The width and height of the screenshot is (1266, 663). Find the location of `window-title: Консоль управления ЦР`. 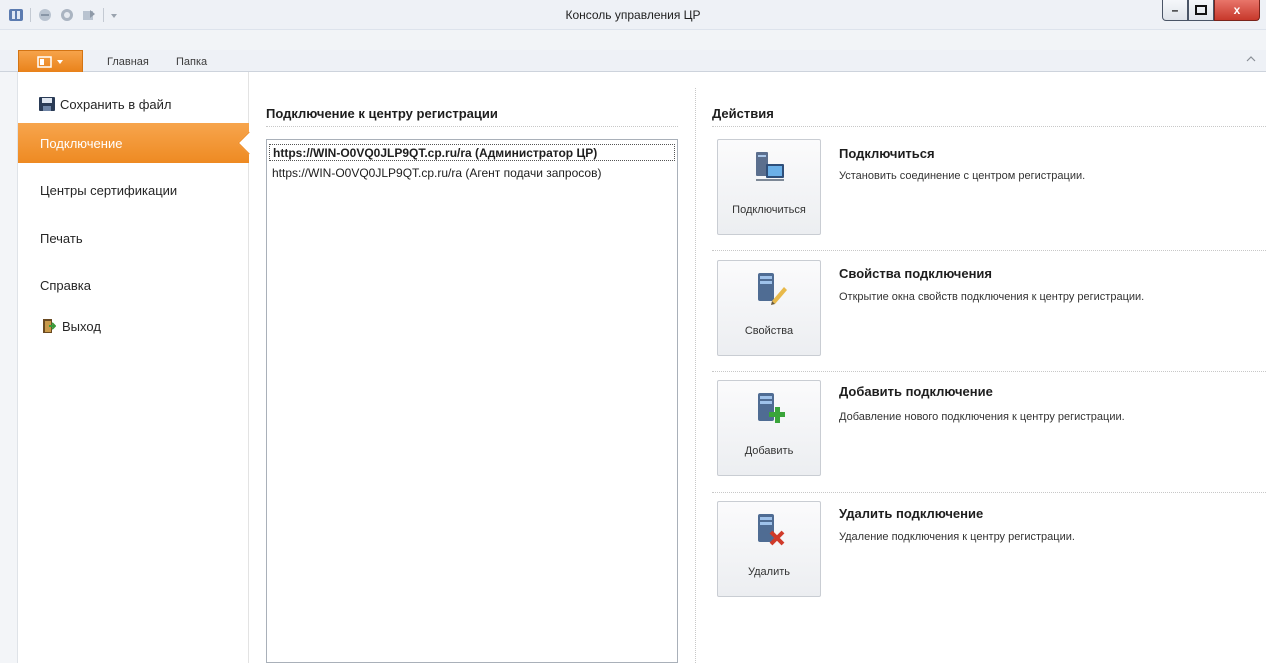

window-title: Консоль управления ЦР is located at coordinates (633, 15).